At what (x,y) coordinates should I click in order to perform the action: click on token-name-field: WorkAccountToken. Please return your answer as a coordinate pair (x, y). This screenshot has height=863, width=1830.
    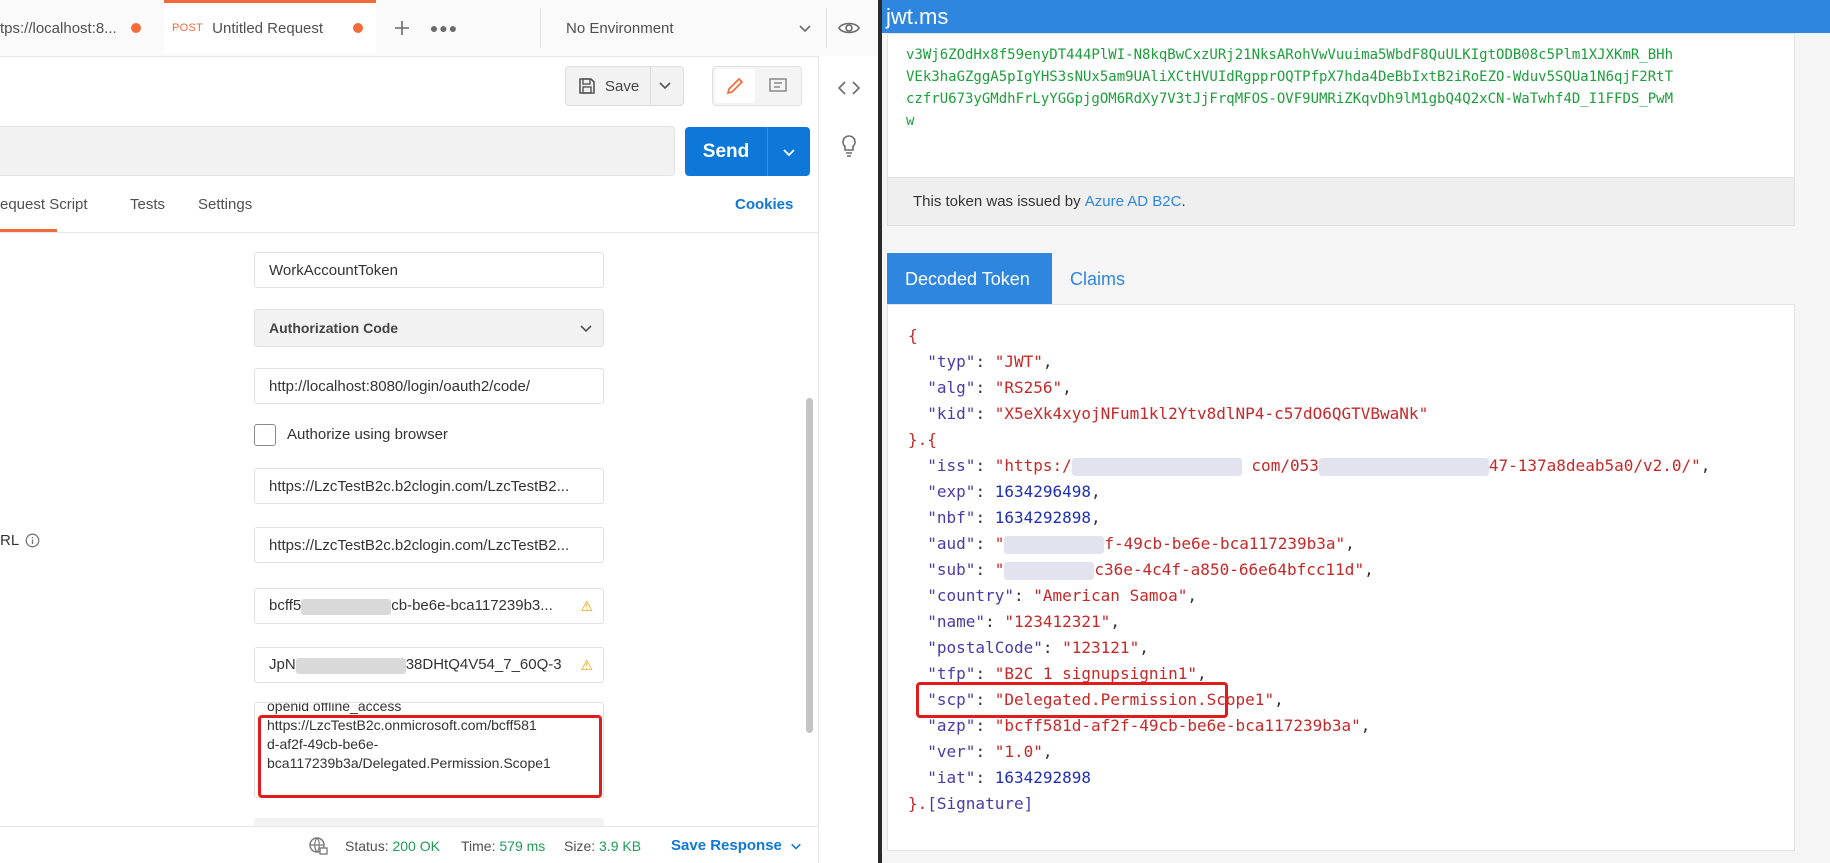
    Looking at the image, I should click on (429, 270).